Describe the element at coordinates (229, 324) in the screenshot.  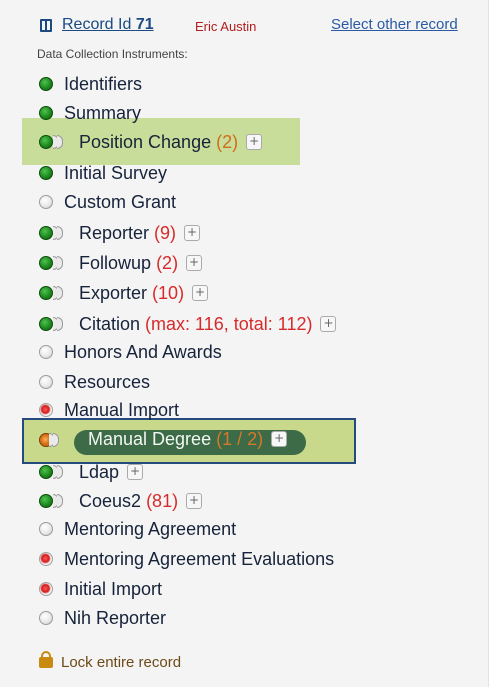
I see `instrument-count: (max: 116, total: 112)` at that location.